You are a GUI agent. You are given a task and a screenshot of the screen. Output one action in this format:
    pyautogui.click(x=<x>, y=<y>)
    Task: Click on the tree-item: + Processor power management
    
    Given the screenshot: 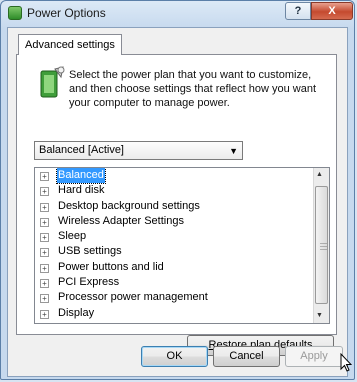 What is the action you would take?
    pyautogui.click(x=174, y=297)
    